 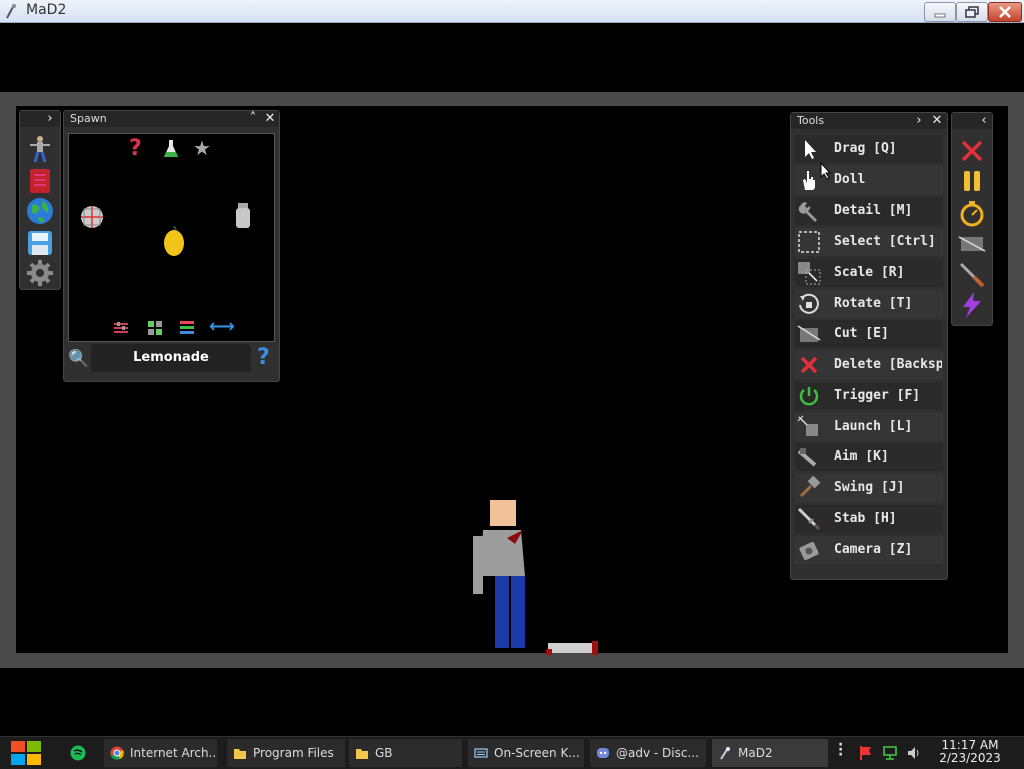 I want to click on spawn-preview: ? ★ ⟷, so click(x=171, y=237).